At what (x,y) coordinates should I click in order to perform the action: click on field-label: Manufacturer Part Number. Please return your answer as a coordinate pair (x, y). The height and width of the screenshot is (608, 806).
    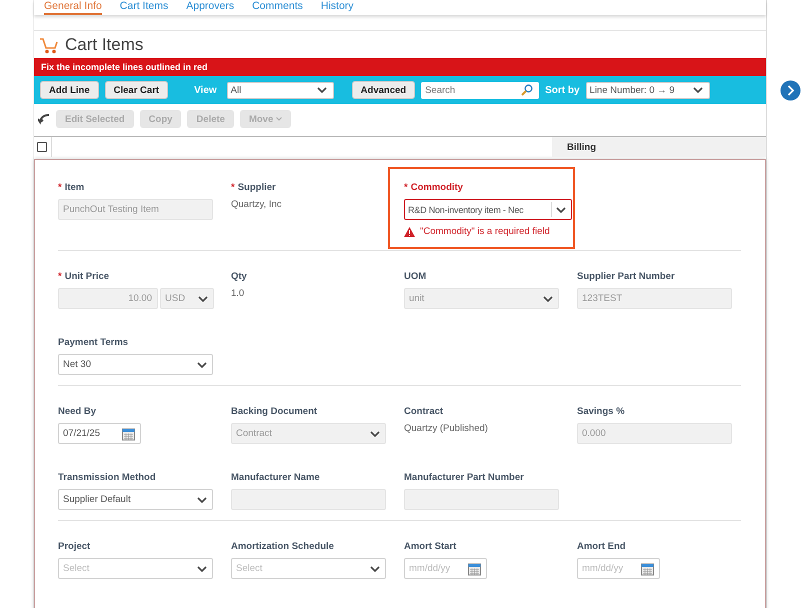
    Looking at the image, I should click on (464, 477).